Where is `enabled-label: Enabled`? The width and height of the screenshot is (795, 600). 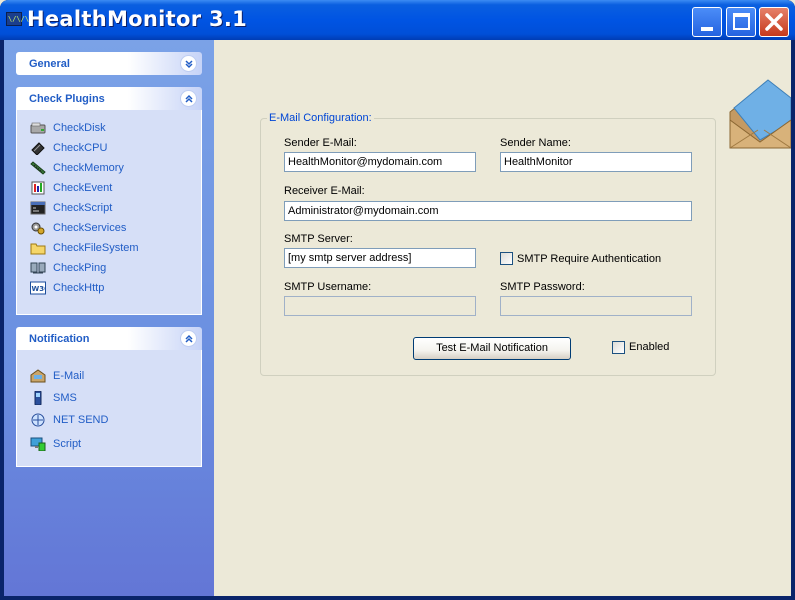
enabled-label: Enabled is located at coordinates (649, 347).